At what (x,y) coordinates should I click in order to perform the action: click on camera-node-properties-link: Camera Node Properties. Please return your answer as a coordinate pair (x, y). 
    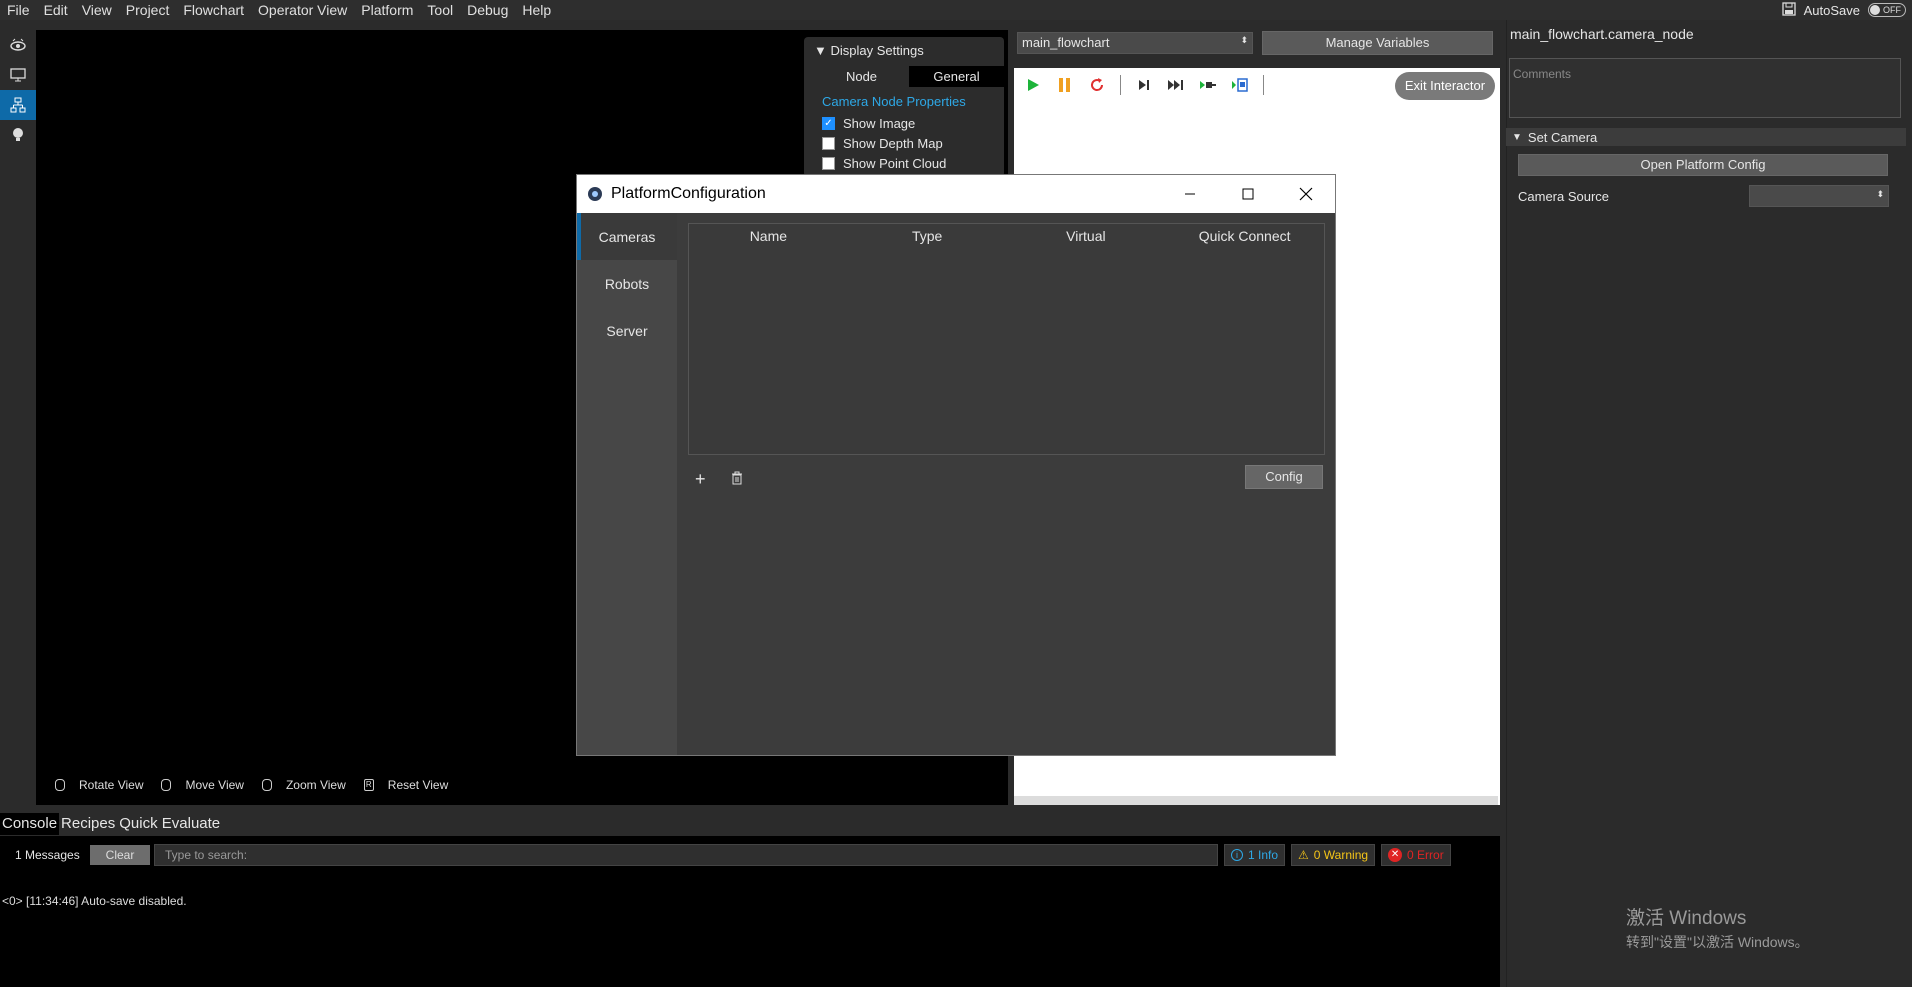
    Looking at the image, I should click on (904, 99).